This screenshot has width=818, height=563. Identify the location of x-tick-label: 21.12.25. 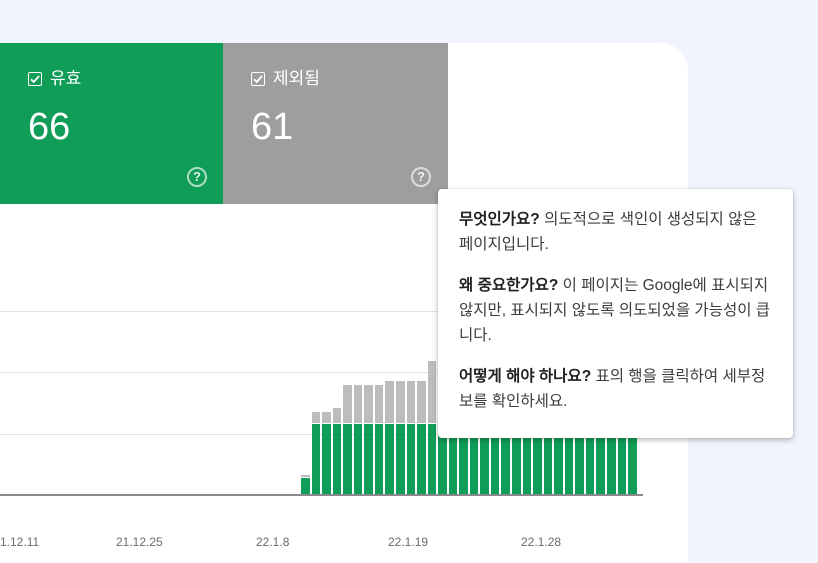
(139, 542).